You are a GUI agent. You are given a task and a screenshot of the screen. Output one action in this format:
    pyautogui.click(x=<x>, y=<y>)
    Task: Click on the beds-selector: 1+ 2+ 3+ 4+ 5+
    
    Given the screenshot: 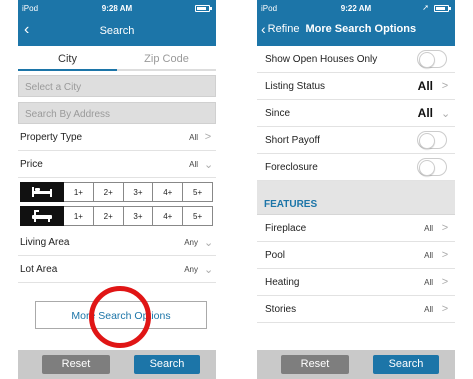 What is the action you would take?
    pyautogui.click(x=116, y=192)
    